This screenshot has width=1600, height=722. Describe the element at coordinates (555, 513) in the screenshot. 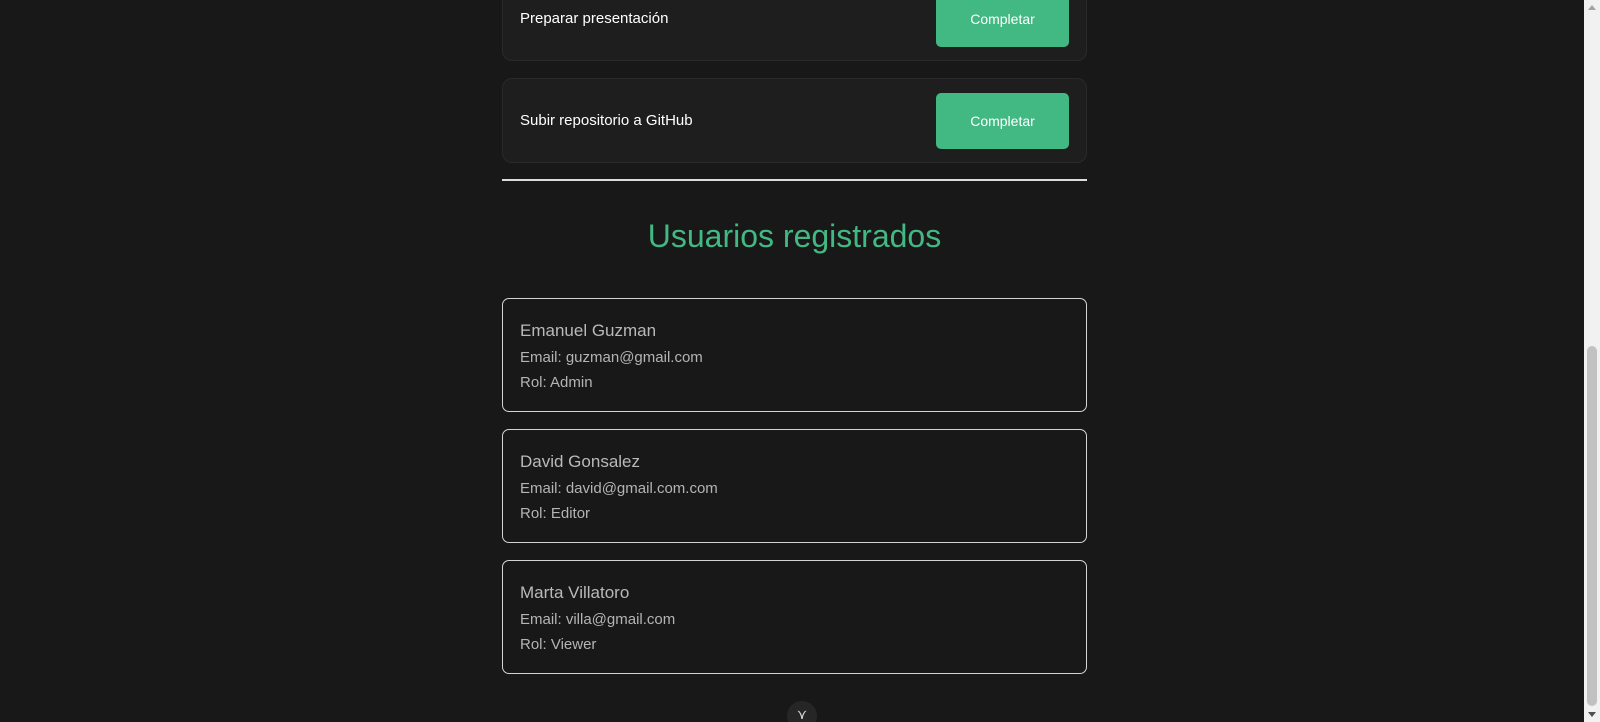

I see `user-role: Rol: Editor` at that location.